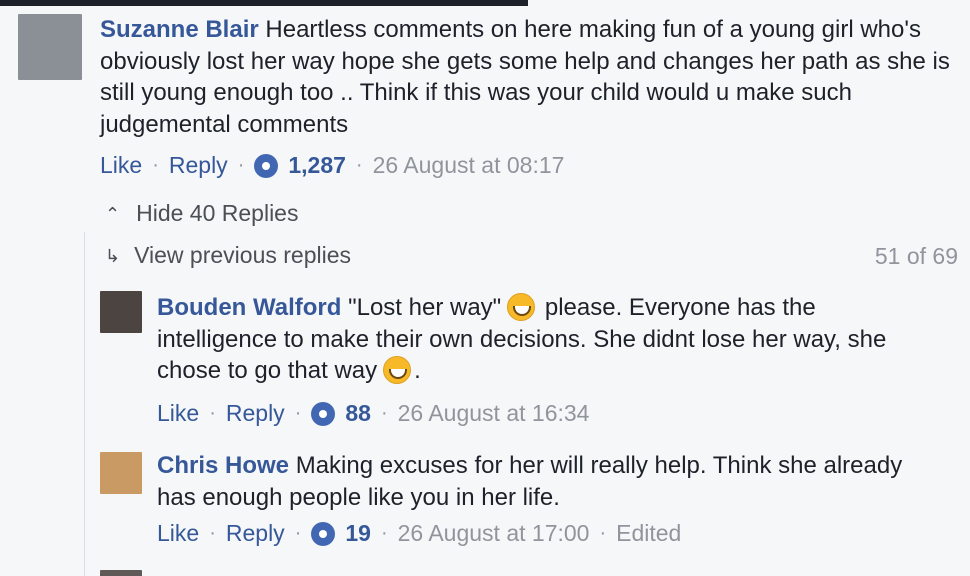 The width and height of the screenshot is (970, 576). I want to click on edited-label: Edited, so click(648, 533).